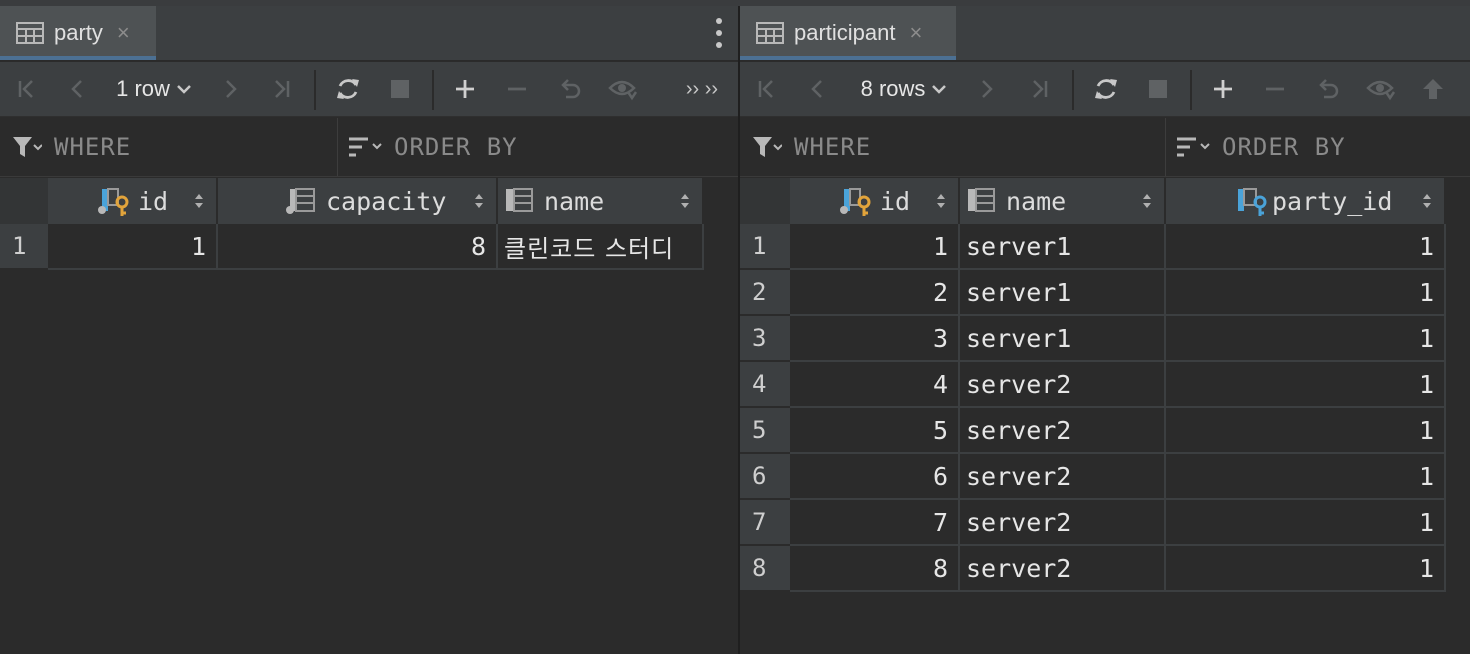  Describe the element at coordinates (875, 339) in the screenshot. I see `table-cell: 3` at that location.